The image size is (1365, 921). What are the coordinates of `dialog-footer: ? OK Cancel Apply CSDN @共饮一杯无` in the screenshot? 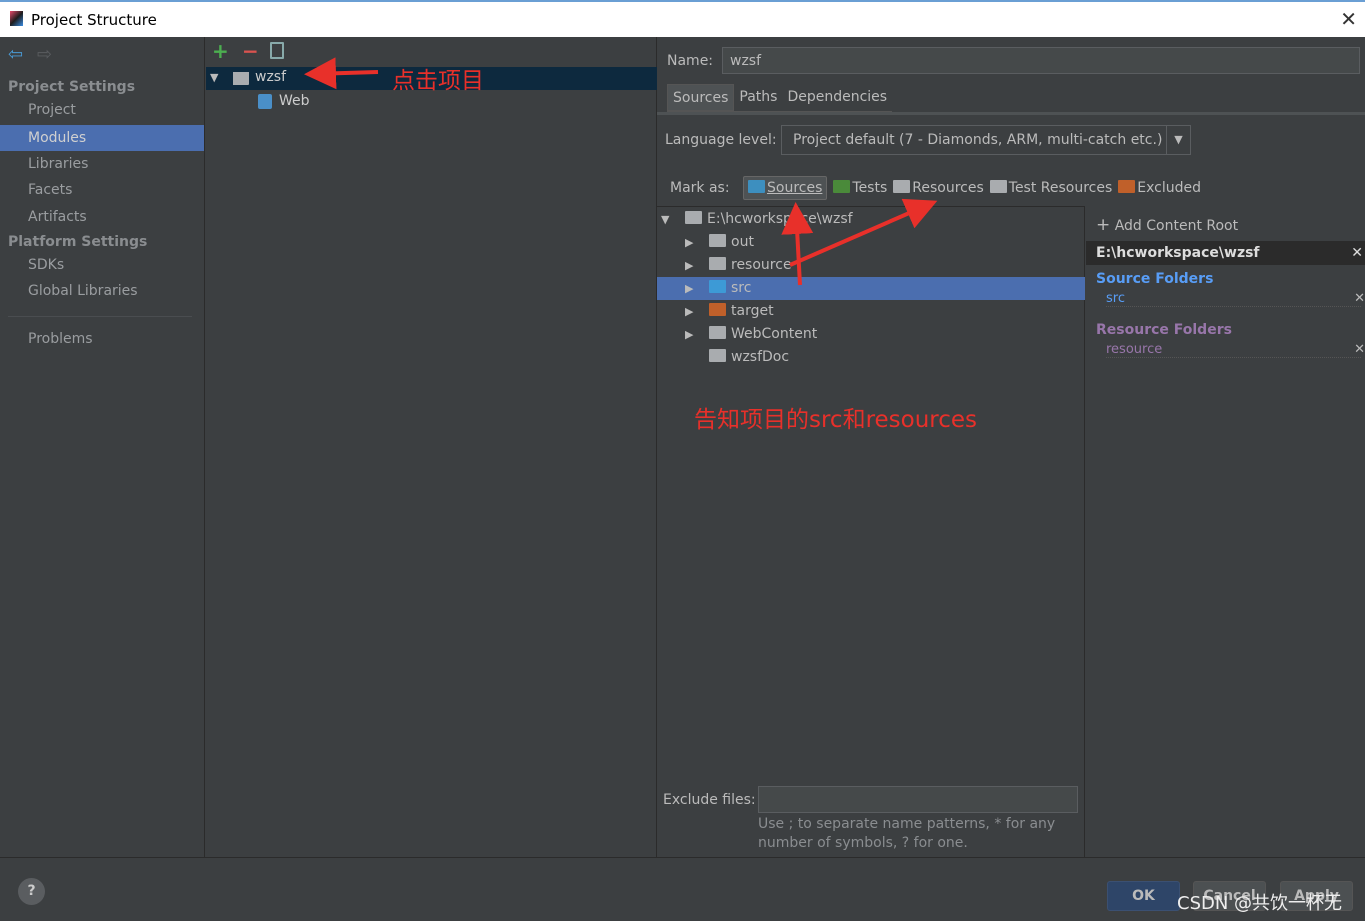 It's located at (682, 889).